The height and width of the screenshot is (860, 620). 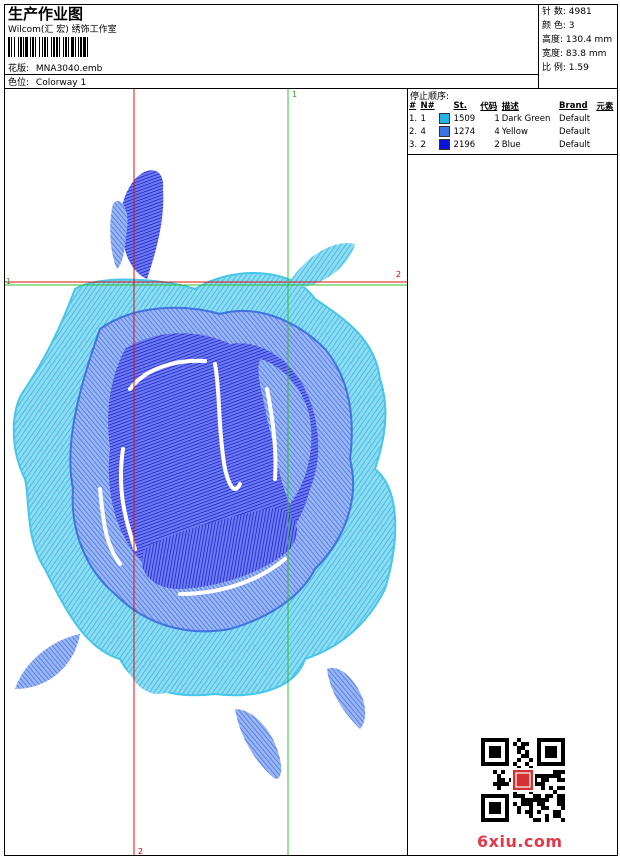 I want to click on col-brand: Brand, so click(x=573, y=106).